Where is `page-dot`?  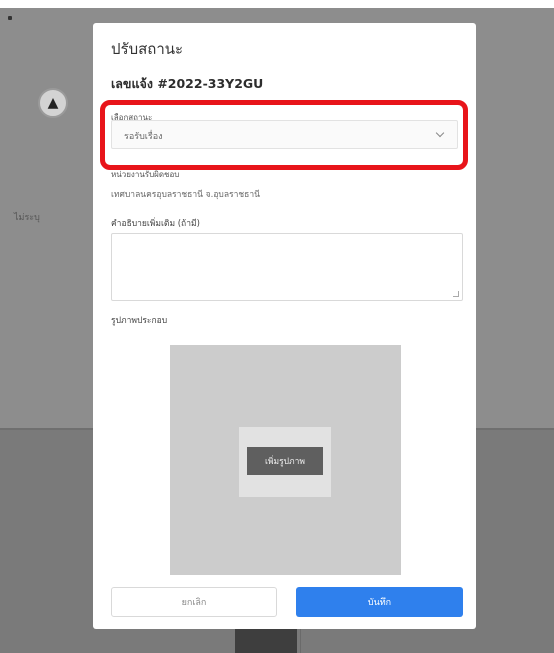 page-dot is located at coordinates (10, 18).